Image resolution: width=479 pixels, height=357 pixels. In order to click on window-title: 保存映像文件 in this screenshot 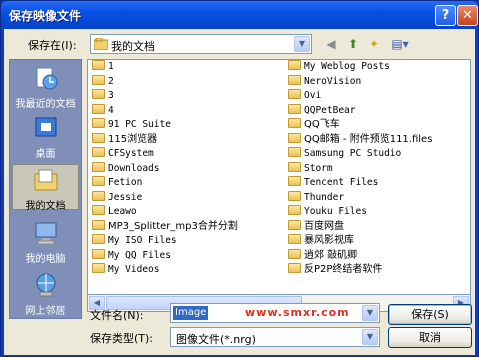, I will do `click(45, 16)`.